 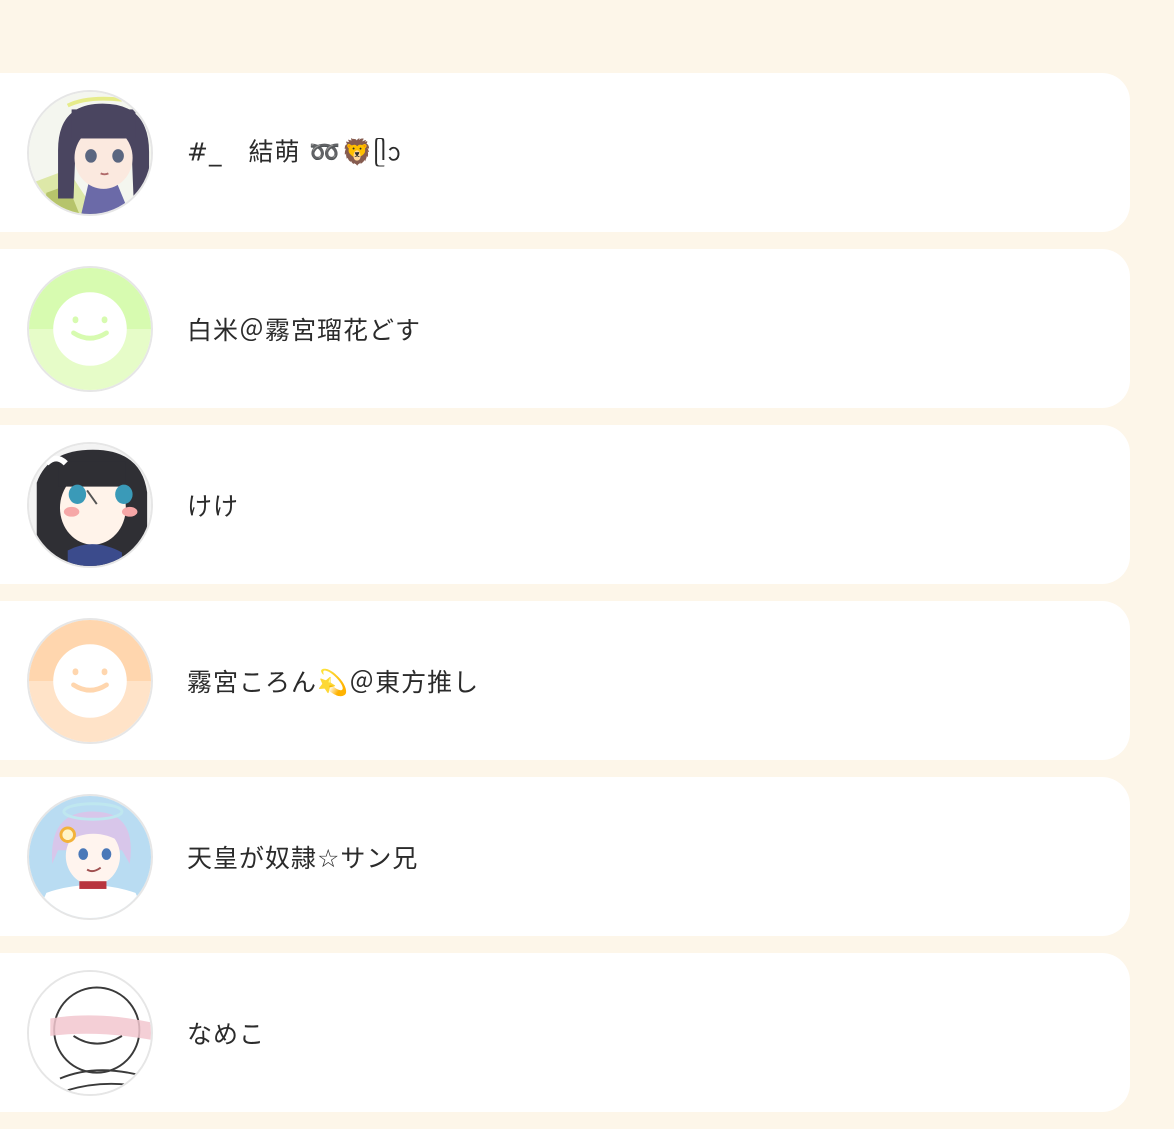 What do you see at coordinates (565, 152) in the screenshot?
I see `user-card: #_ 結萌 ➿🦁ᥫᩣ` at bounding box center [565, 152].